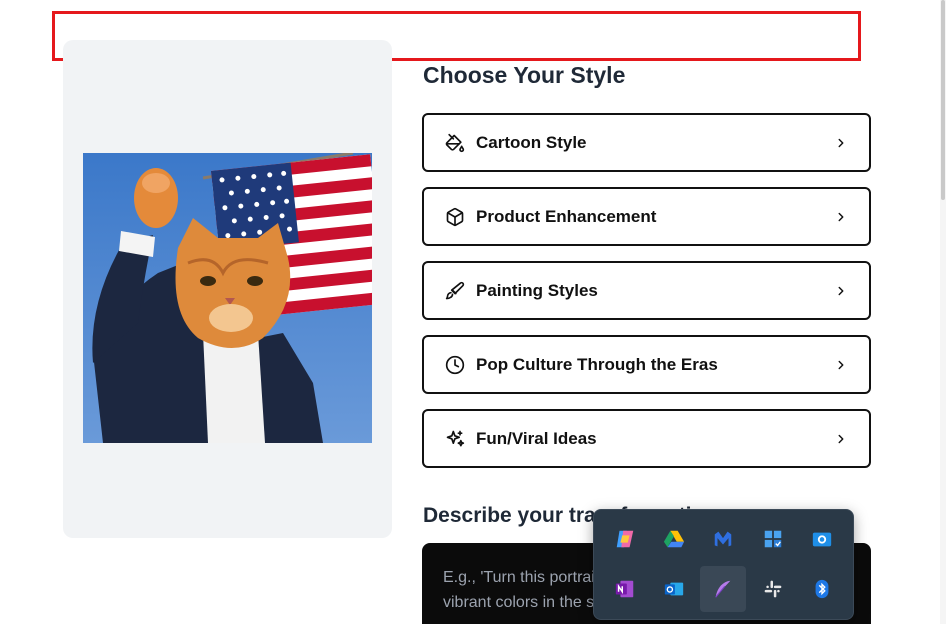 The height and width of the screenshot is (624, 946). Describe the element at coordinates (822, 539) in the screenshot. I see `camera-app-icon` at that location.